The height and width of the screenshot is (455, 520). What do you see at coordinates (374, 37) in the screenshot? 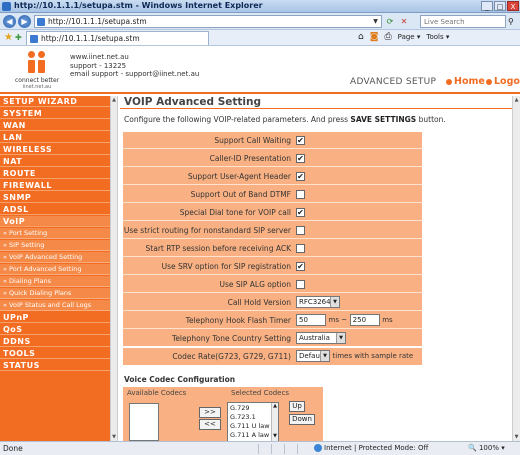
I see `feeds-icon: ◙` at bounding box center [374, 37].